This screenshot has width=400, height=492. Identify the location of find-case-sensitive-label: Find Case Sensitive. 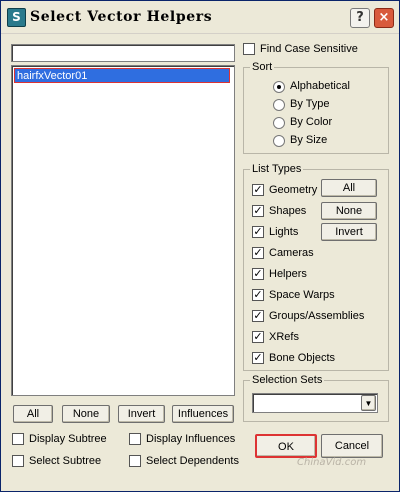
(309, 49).